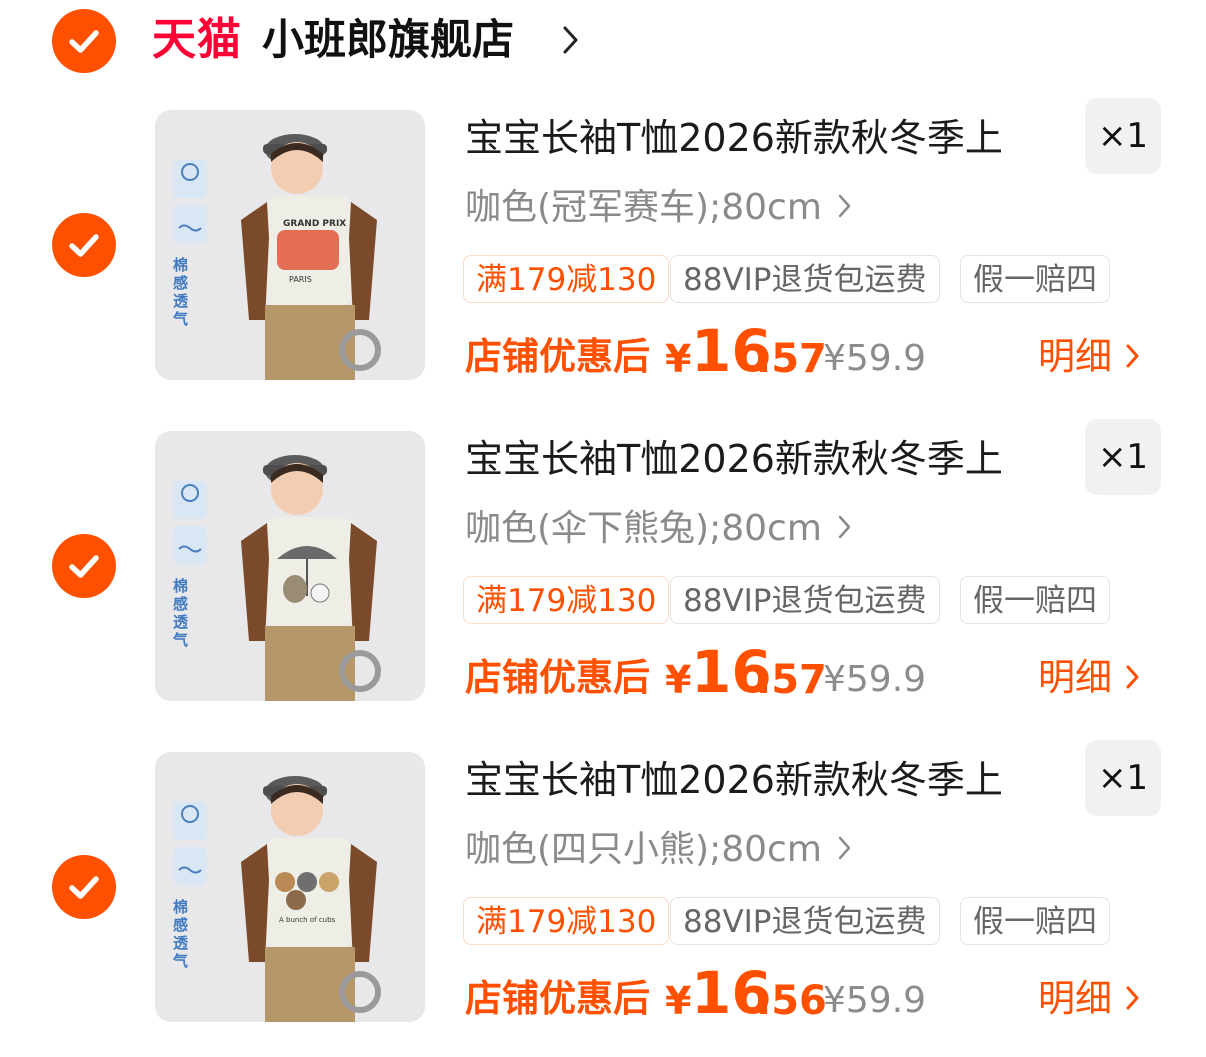 This screenshot has height=1057, width=1206. I want to click on svg-text: GRAND PRIX, so click(314, 224).